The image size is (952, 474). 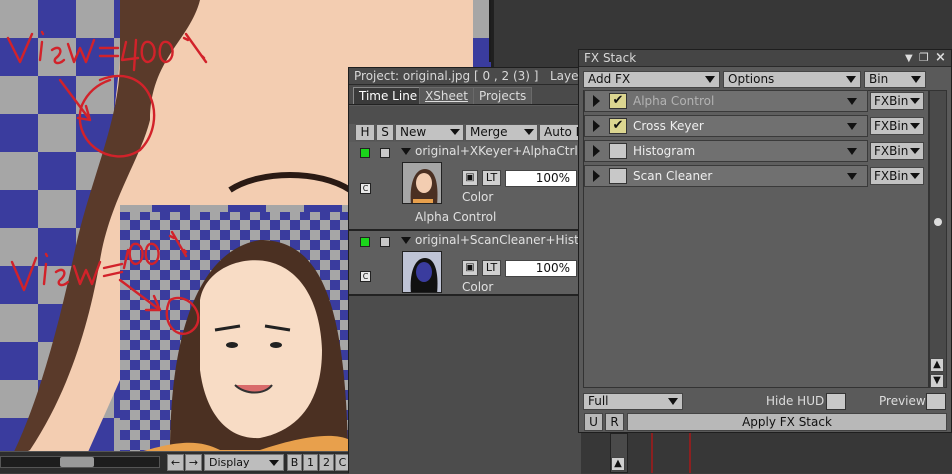 What do you see at coordinates (879, 79) in the screenshot?
I see `bin-label: Bin` at bounding box center [879, 79].